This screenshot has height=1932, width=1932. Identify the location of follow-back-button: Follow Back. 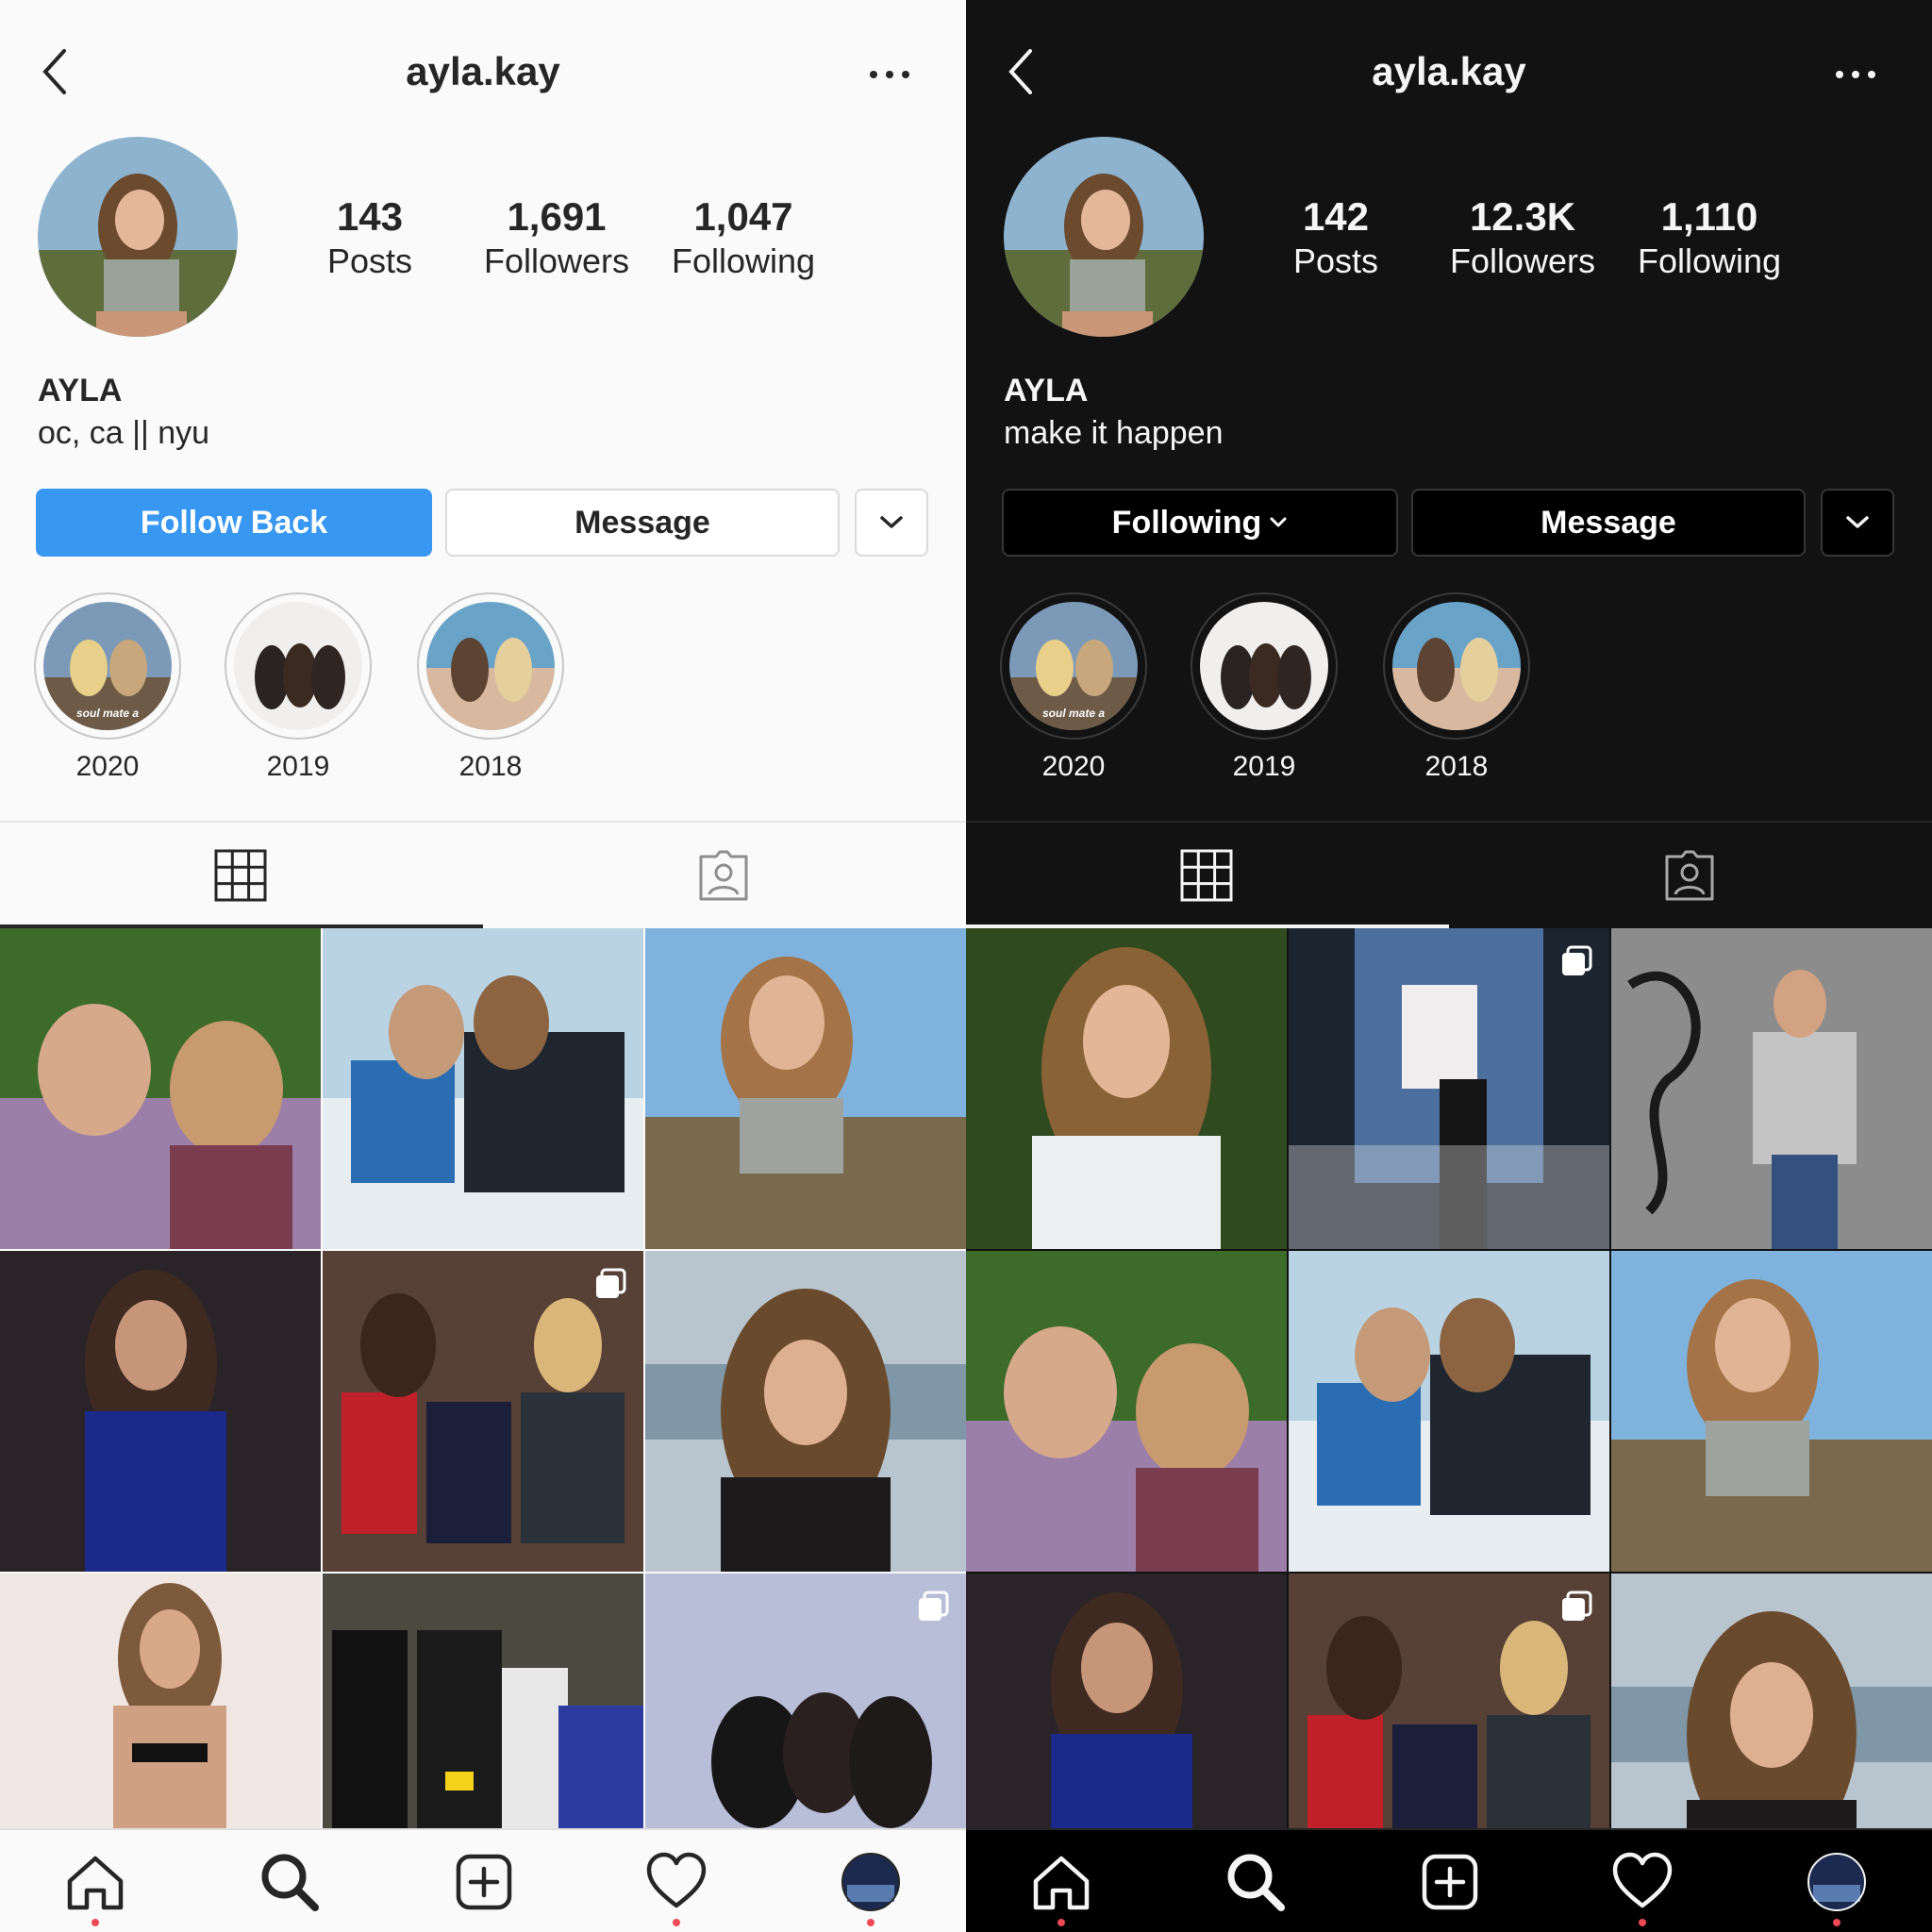
(234, 523).